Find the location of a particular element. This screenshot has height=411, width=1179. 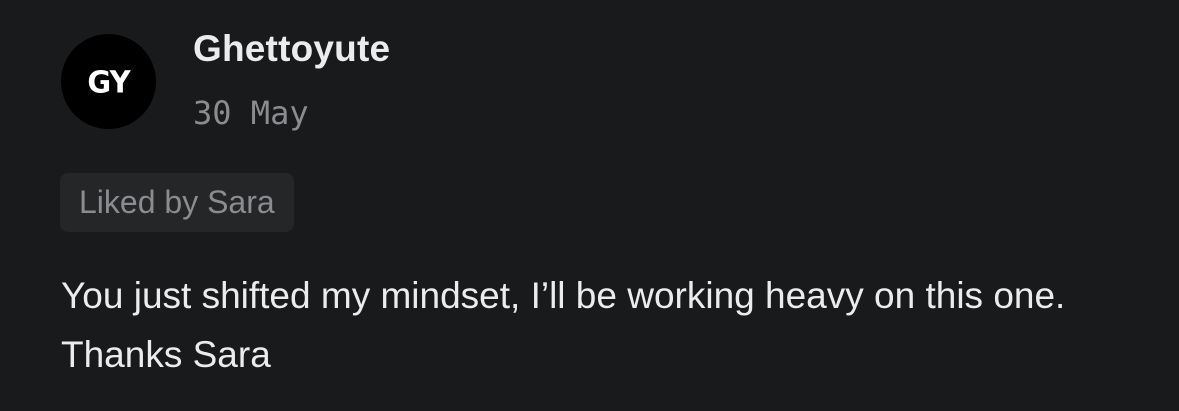

avatar: GY is located at coordinates (108, 81).